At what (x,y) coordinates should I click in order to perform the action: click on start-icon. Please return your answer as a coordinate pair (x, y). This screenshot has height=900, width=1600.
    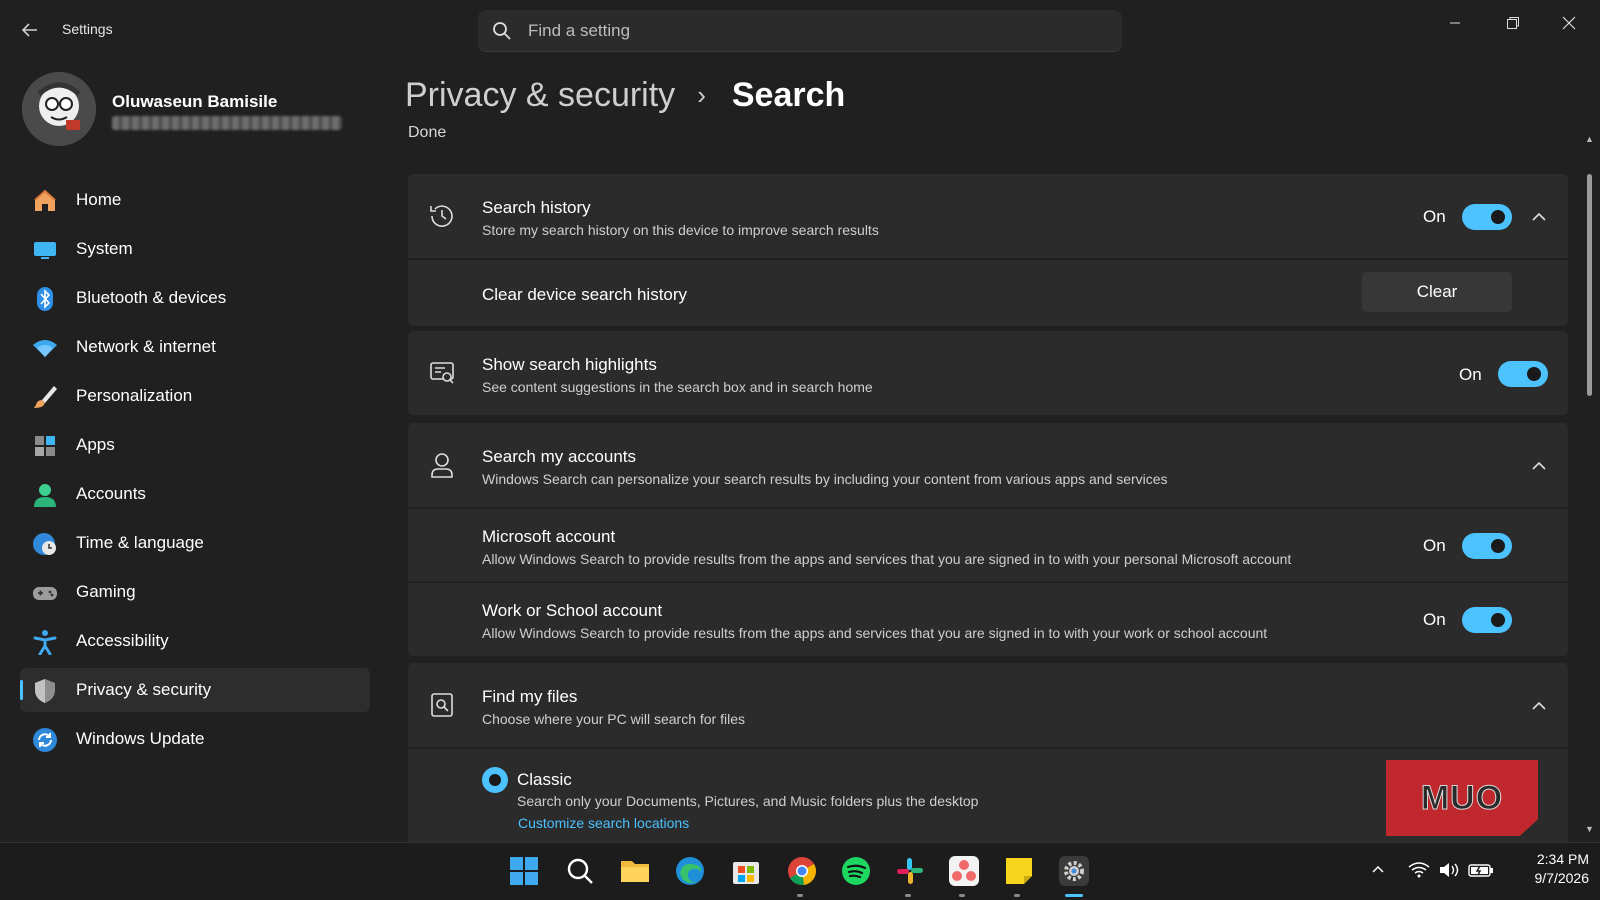
    Looking at the image, I should click on (524, 871).